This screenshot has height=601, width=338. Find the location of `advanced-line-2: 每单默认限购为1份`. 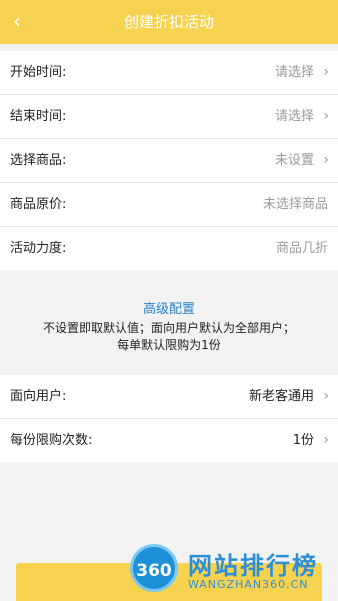

advanced-line-2: 每单默认限购为1份 is located at coordinates (169, 345).